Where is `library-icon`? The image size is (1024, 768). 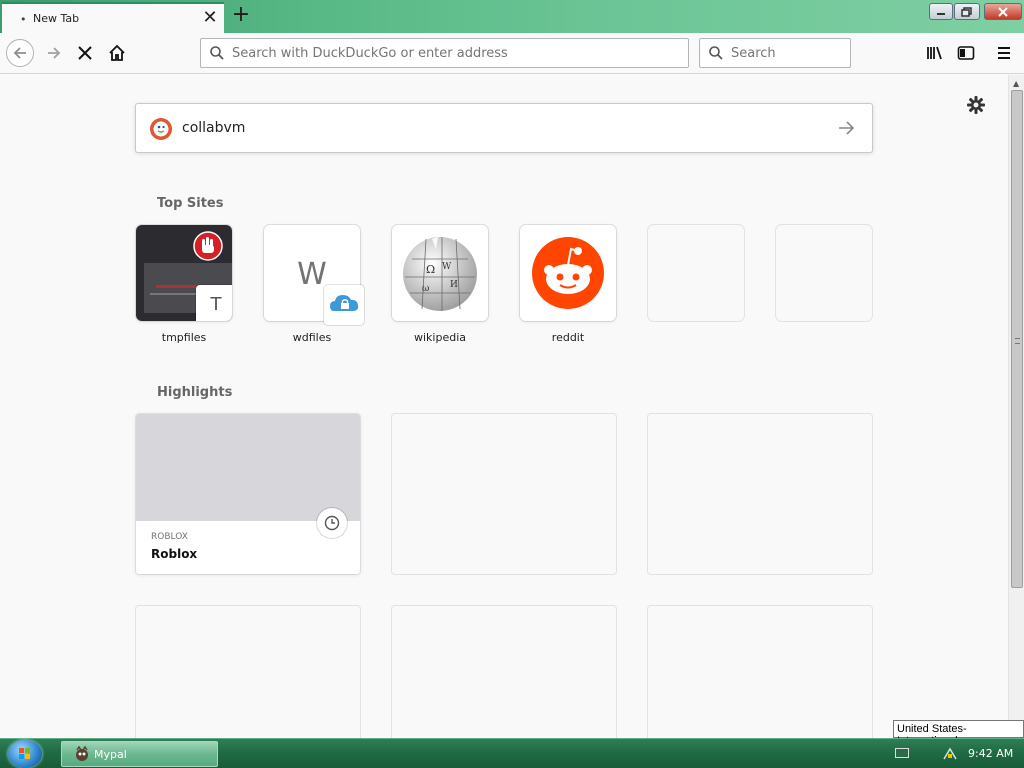 library-icon is located at coordinates (934, 53).